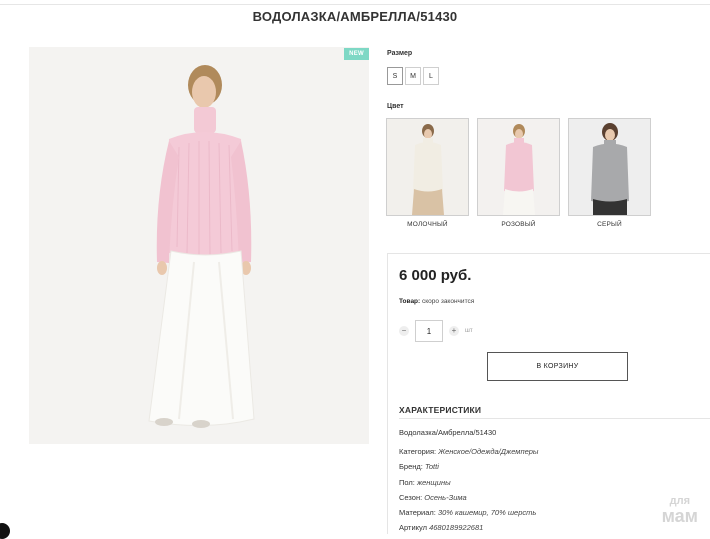 This screenshot has width=710, height=539. Describe the element at coordinates (468, 497) in the screenshot. I see `spec-row: Сезон: Осень-Зима` at that location.